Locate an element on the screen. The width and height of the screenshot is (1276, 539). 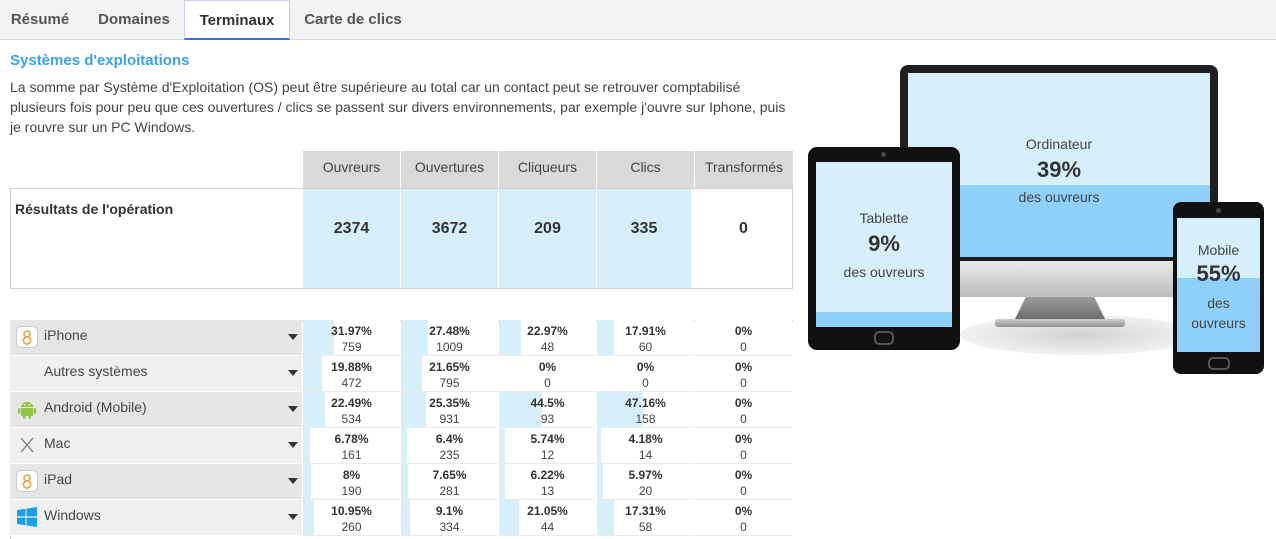
tablet-fill is located at coordinates (884, 319).